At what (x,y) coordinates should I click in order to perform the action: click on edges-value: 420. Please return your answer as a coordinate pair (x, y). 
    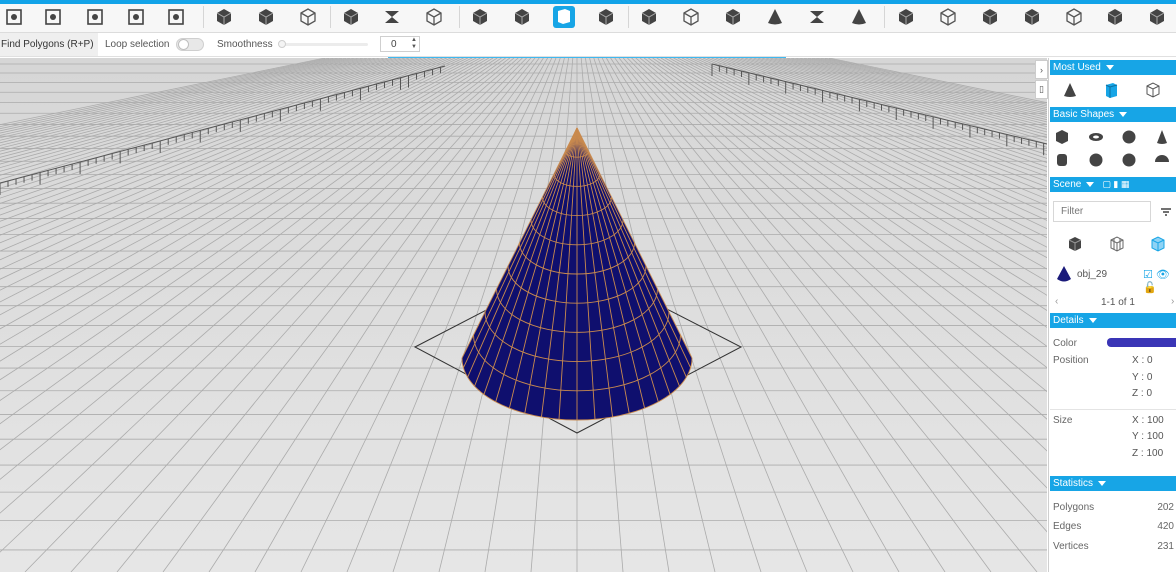
    Looking at the image, I should click on (1165, 526).